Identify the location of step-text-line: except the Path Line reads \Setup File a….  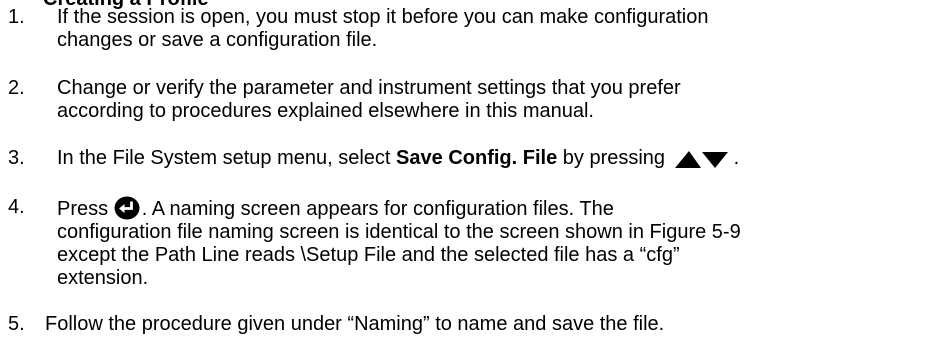
(368, 255).